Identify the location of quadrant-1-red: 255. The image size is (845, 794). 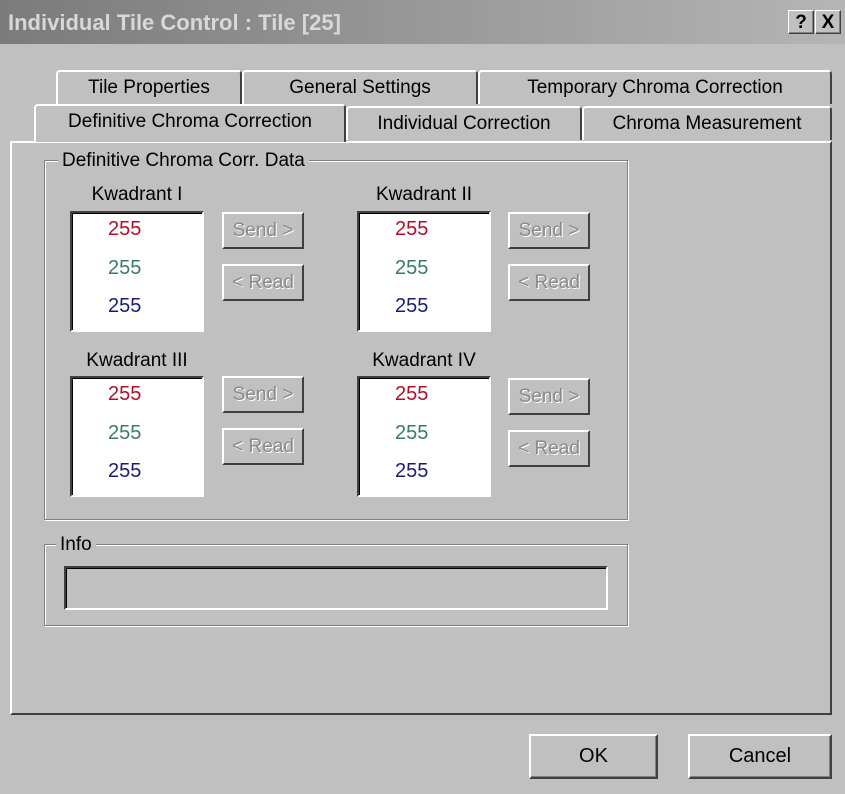
(125, 229).